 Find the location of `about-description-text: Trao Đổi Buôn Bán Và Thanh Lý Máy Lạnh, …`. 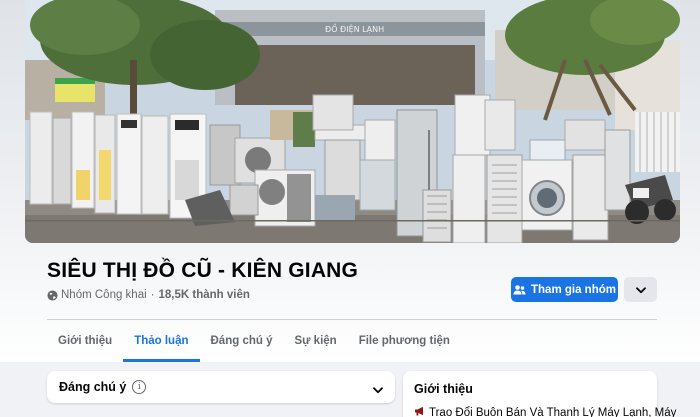

about-description-text: Trao Đổi Buôn Bán Và Thanh Lý Máy Lạnh, … is located at coordinates (553, 411).